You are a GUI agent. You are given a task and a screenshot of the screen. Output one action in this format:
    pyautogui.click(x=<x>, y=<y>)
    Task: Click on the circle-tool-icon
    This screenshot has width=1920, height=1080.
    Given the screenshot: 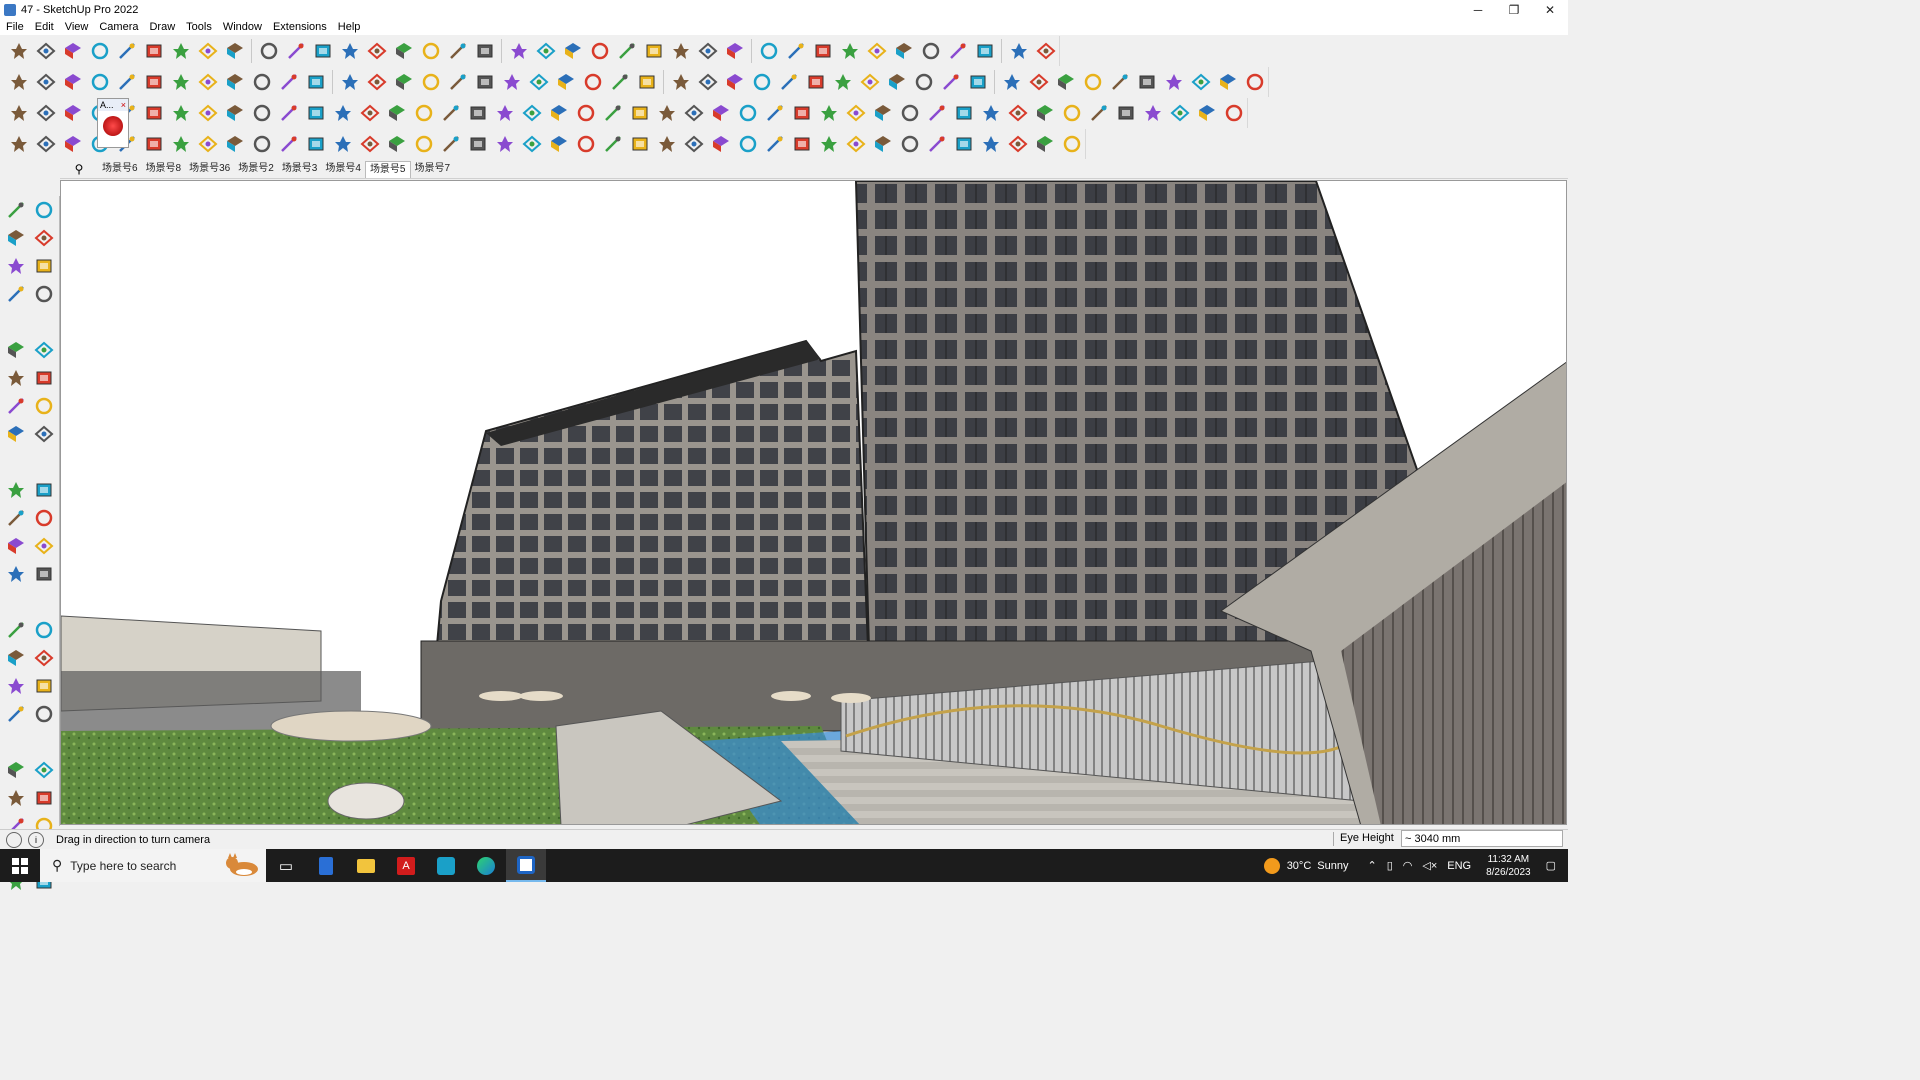 What is the action you would take?
    pyautogui.click(x=16, y=378)
    